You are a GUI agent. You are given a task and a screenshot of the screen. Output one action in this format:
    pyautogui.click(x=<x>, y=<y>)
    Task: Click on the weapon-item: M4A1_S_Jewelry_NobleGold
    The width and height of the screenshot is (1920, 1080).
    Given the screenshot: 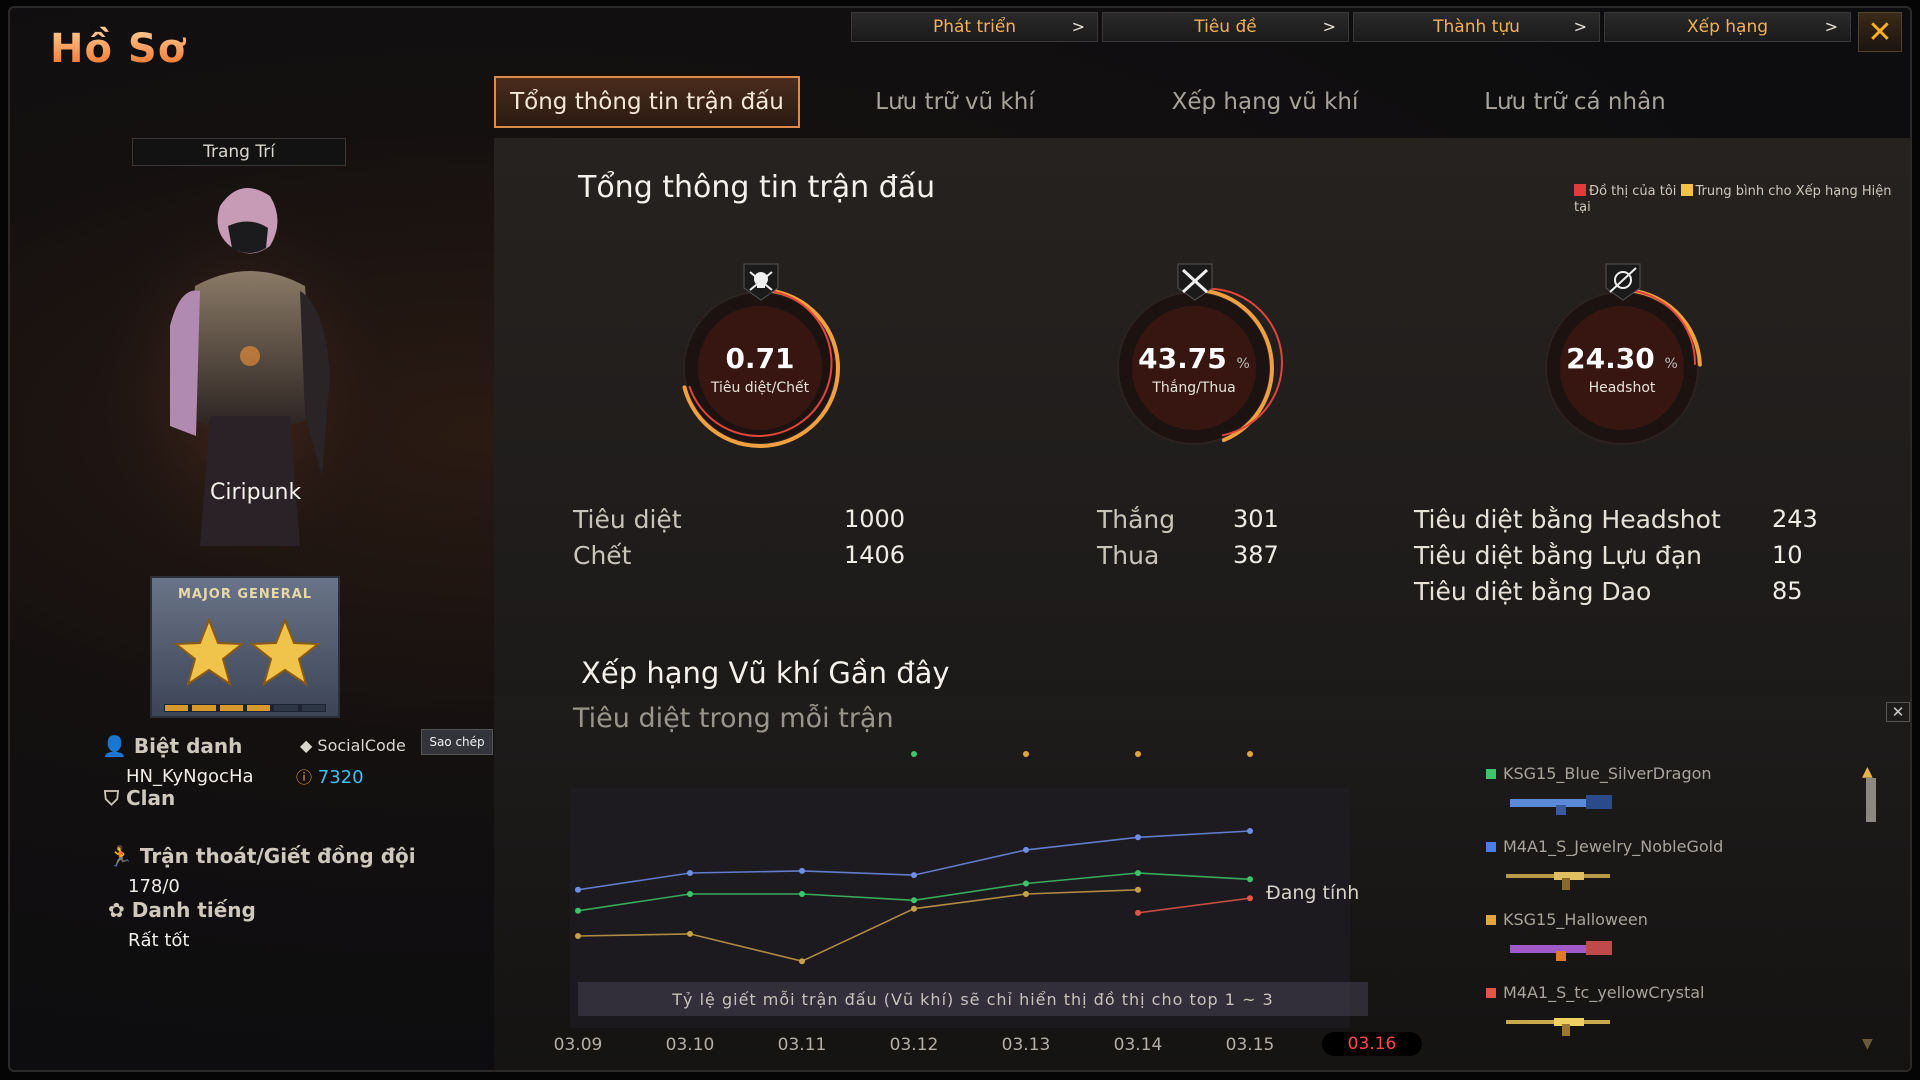 What is the action you would take?
    pyautogui.click(x=1636, y=873)
    